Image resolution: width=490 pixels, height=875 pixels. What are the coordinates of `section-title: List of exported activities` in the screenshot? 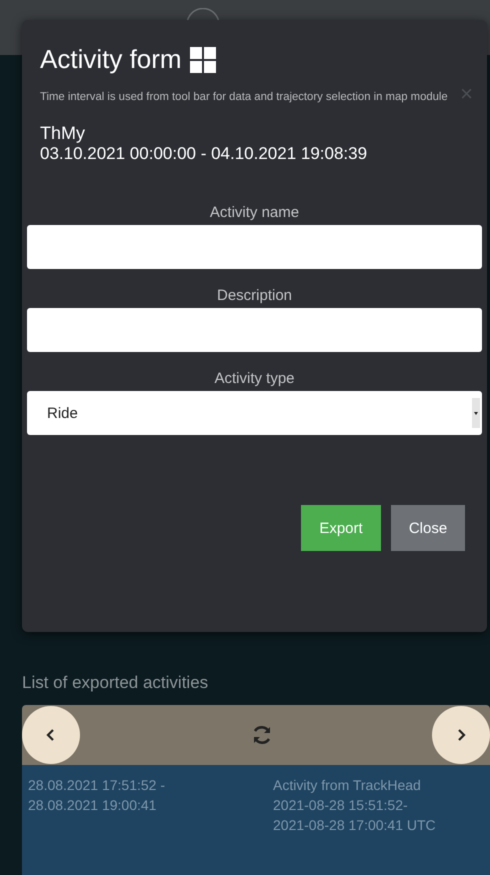 It's located at (116, 683).